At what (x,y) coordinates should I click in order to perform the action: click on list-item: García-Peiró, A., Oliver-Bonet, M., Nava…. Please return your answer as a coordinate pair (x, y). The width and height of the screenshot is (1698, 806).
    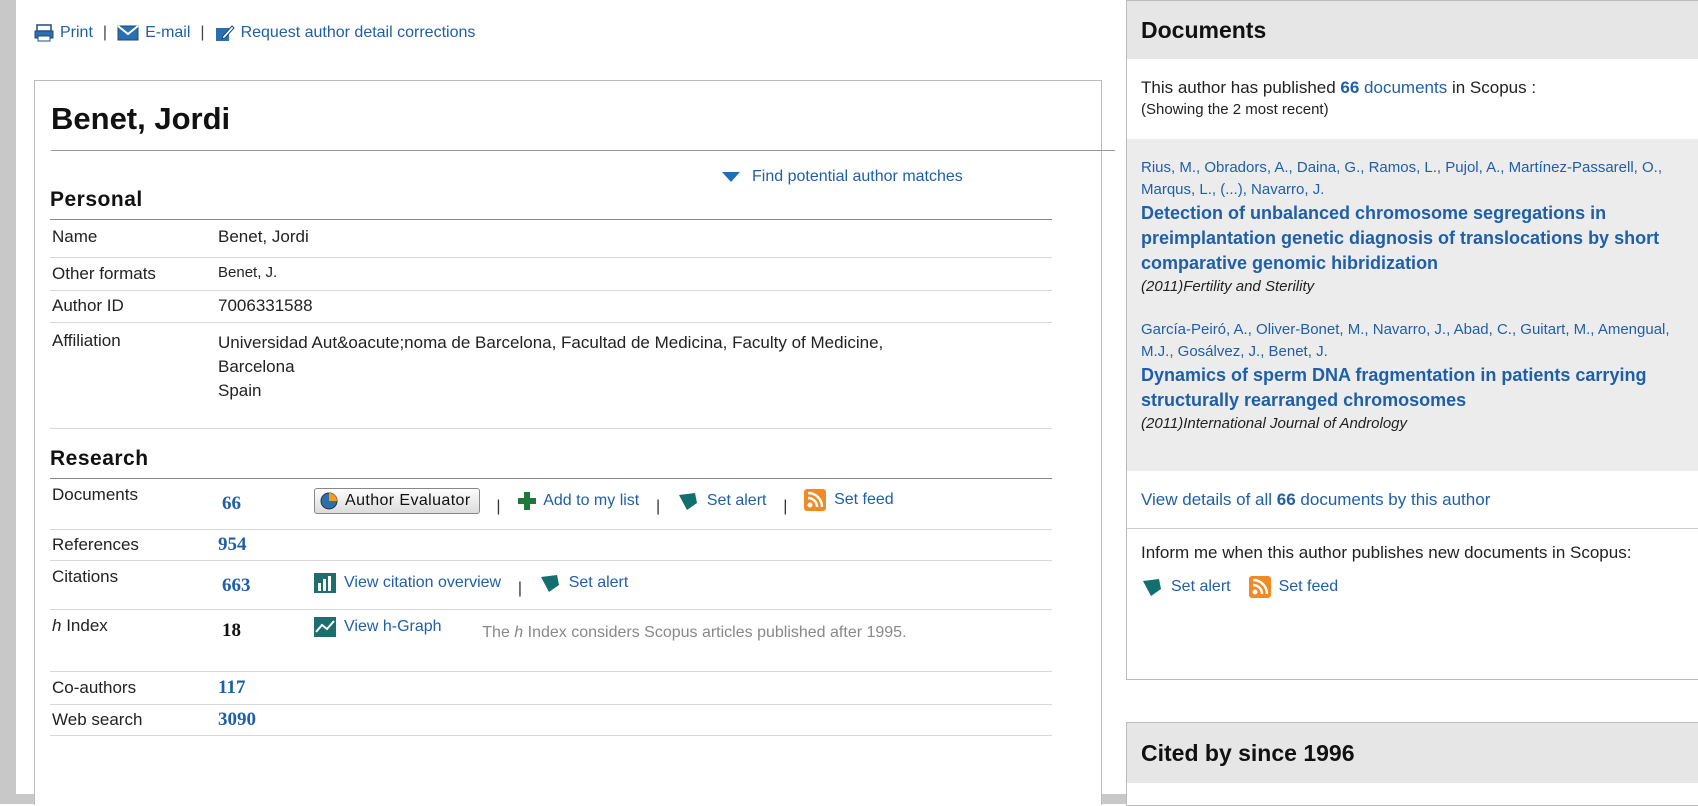
    Looking at the image, I should click on (1413, 376).